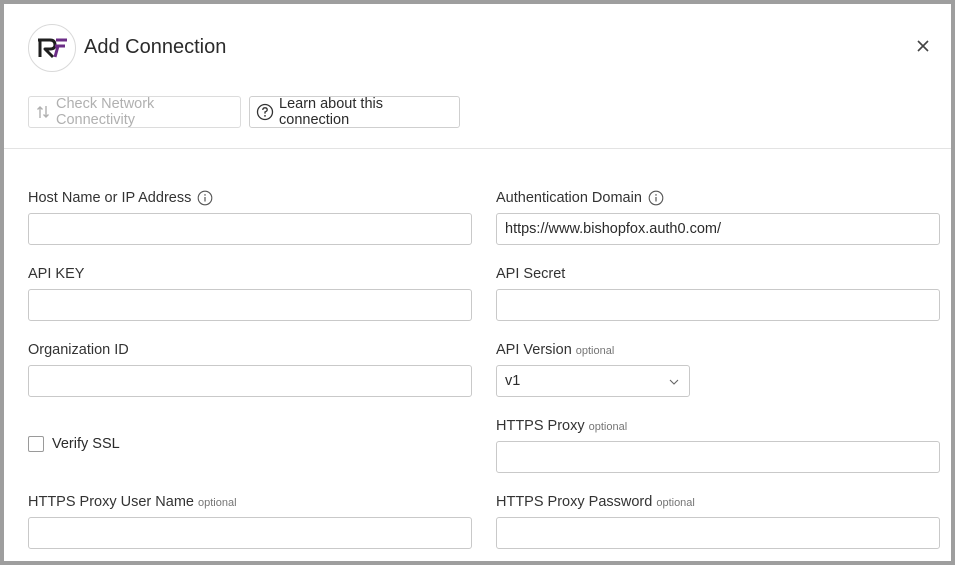  What do you see at coordinates (718, 305) in the screenshot?
I see `api-secret-input` at bounding box center [718, 305].